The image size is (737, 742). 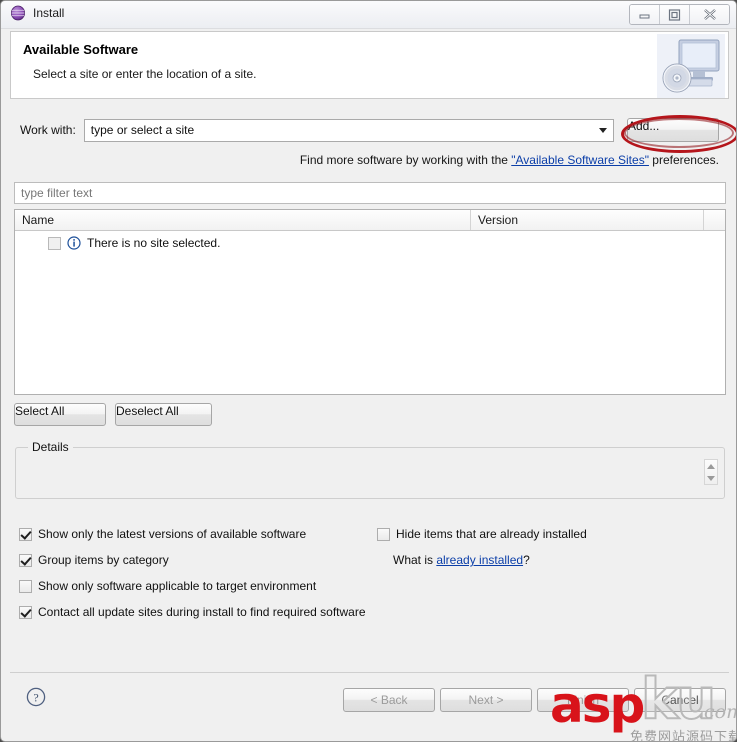 I want to click on option-group-by-category: Group items by category, so click(x=94, y=560).